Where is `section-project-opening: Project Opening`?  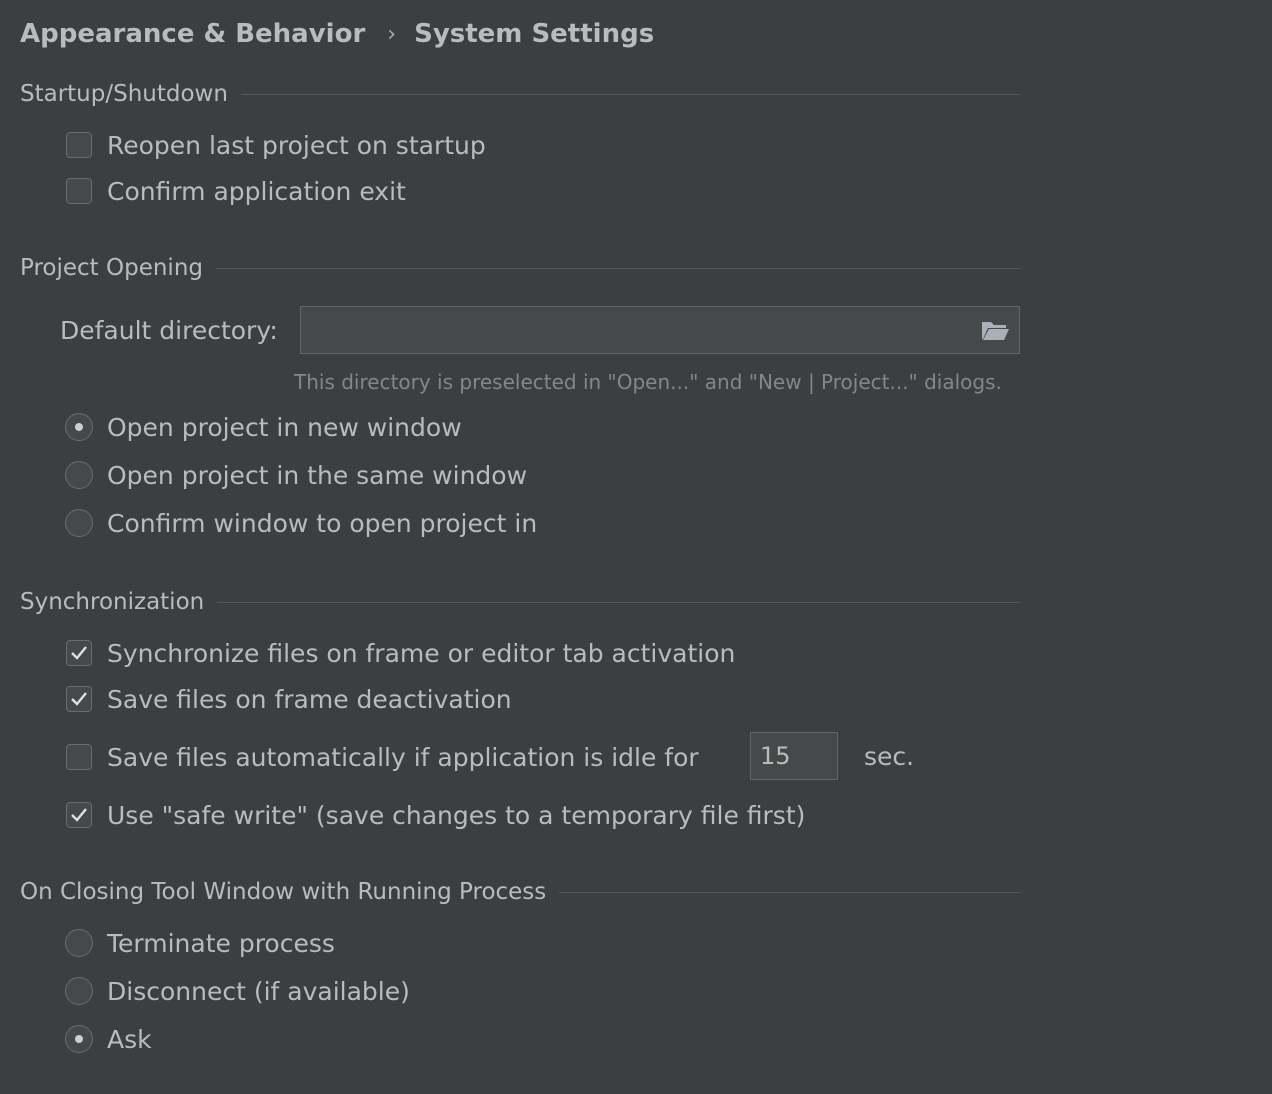
section-project-opening: Project Opening is located at coordinates (520, 268).